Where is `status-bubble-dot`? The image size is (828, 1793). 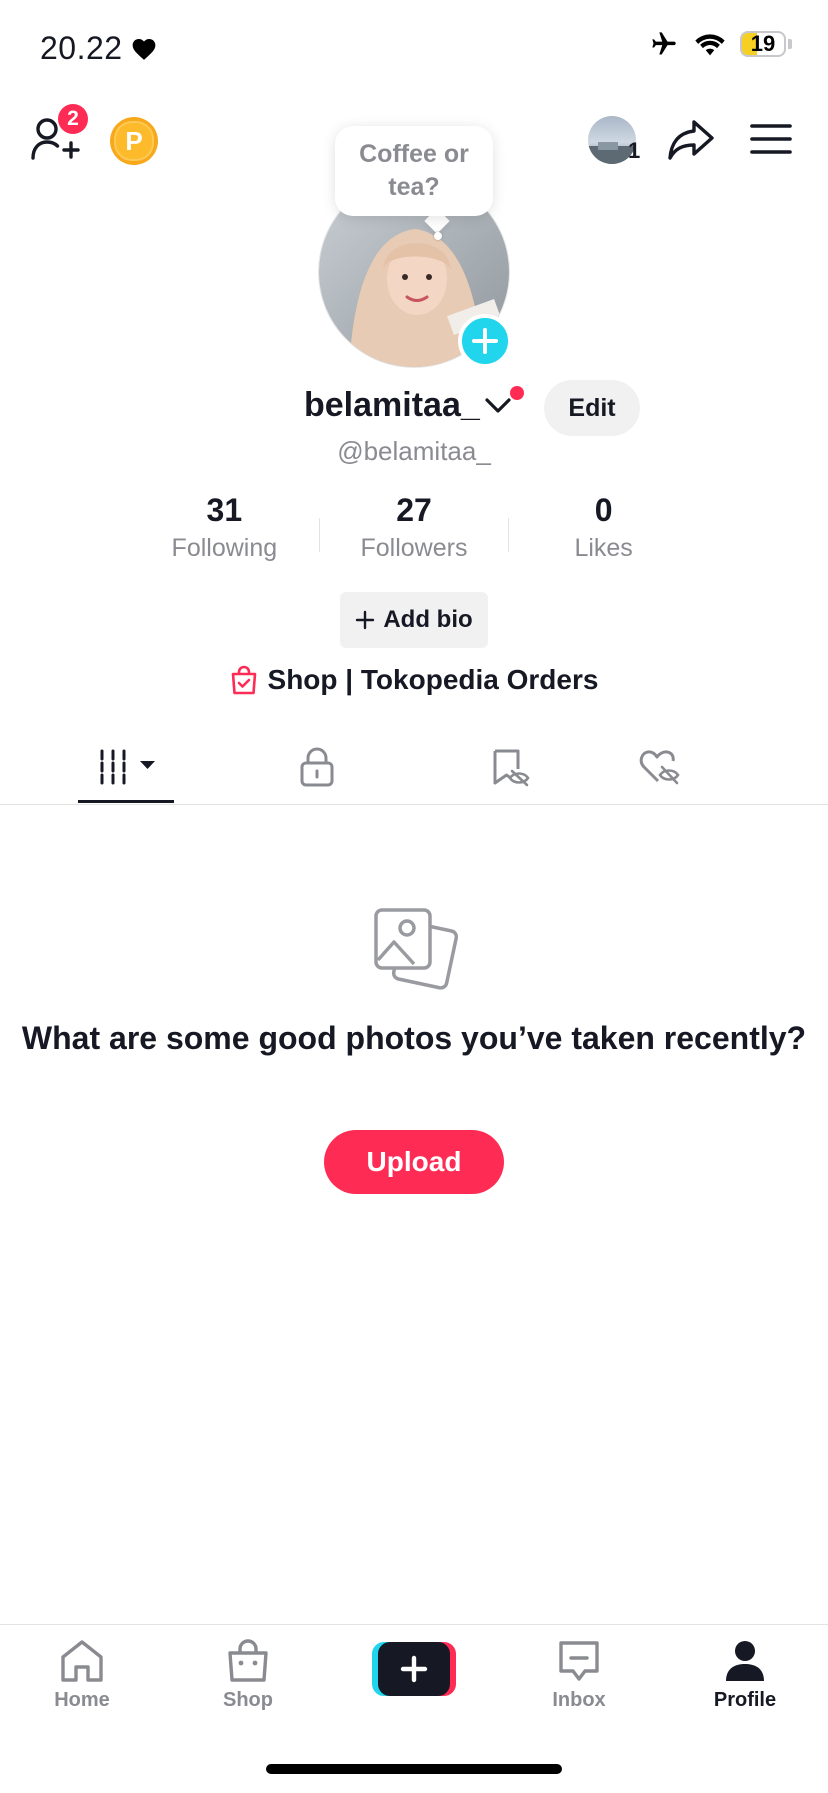
status-bubble-dot is located at coordinates (438, 236).